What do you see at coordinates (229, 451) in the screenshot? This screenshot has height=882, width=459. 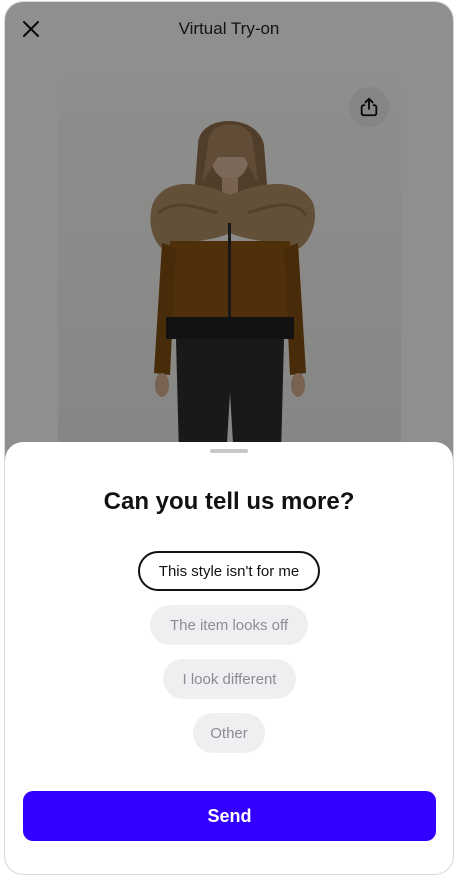 I see `sheet-grabber` at bounding box center [229, 451].